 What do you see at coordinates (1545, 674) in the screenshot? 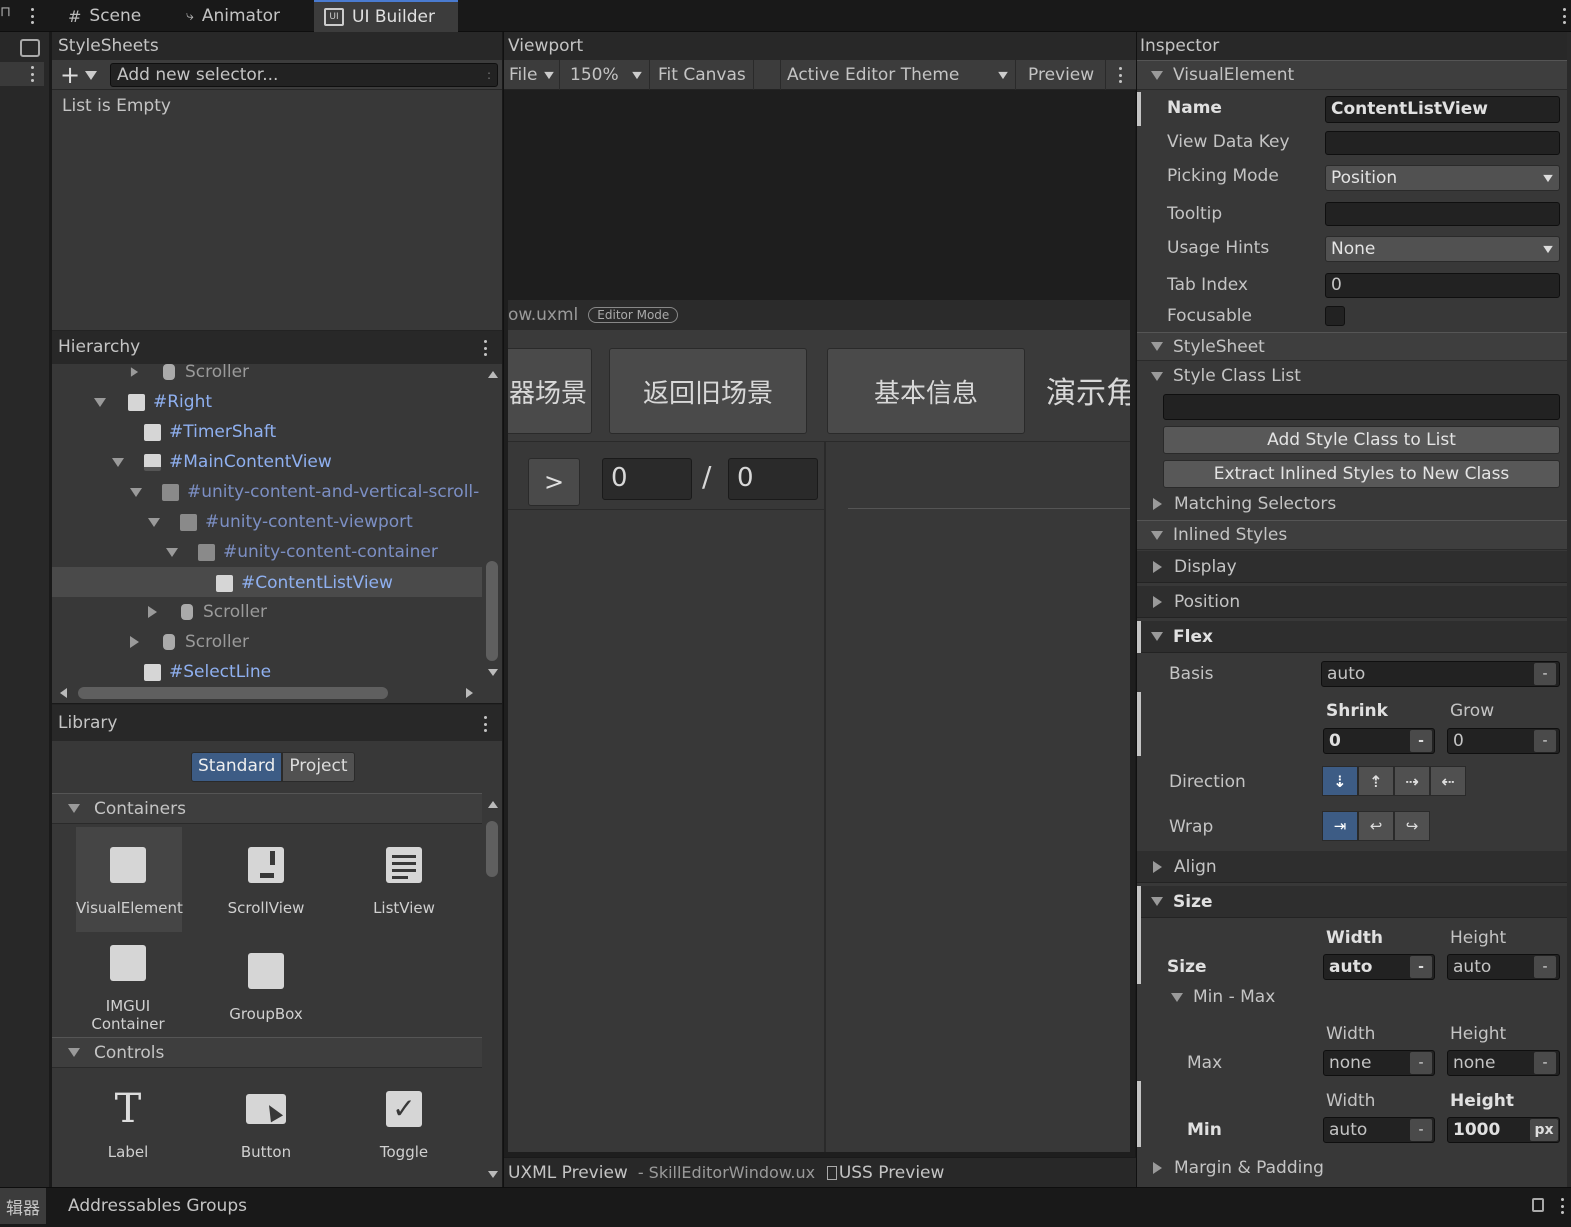
I see `basis-unit-button: -` at bounding box center [1545, 674].